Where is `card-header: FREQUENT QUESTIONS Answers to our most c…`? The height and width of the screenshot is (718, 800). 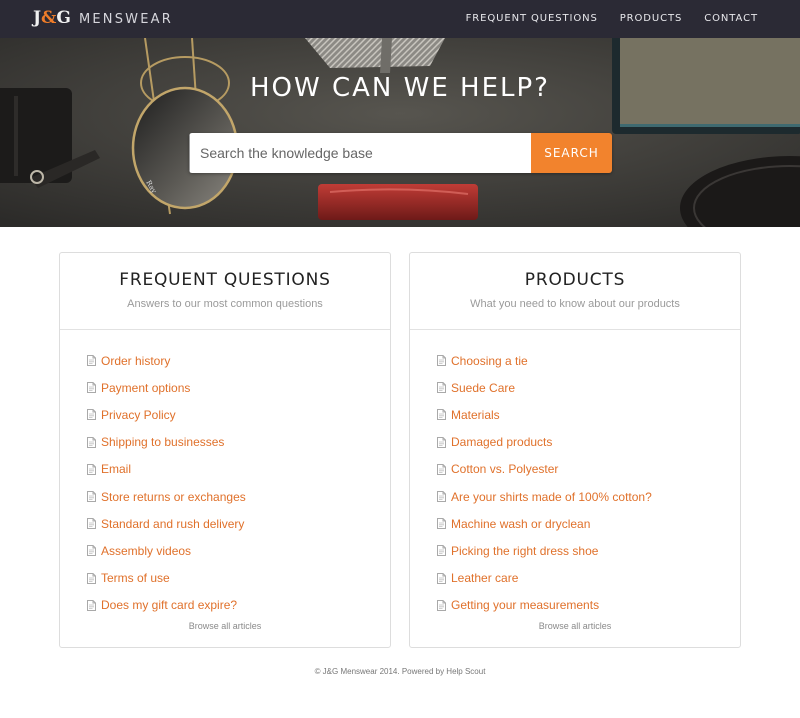
card-header: FREQUENT QUESTIONS Answers to our most c… is located at coordinates (225, 291).